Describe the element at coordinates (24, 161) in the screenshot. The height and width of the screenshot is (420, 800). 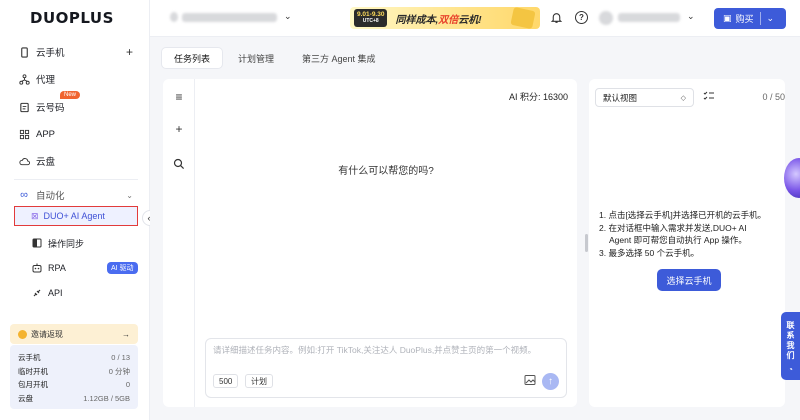
I see `cloud-icon` at that location.